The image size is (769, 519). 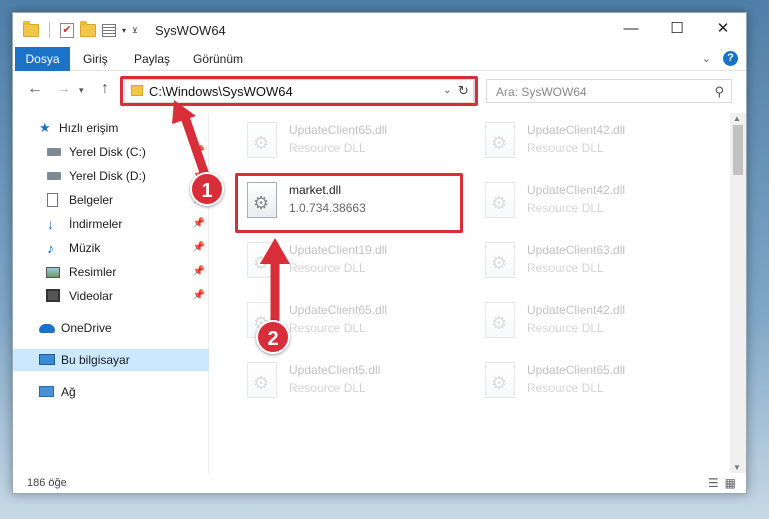 I want to click on maximize-button: ☐, so click(x=677, y=29).